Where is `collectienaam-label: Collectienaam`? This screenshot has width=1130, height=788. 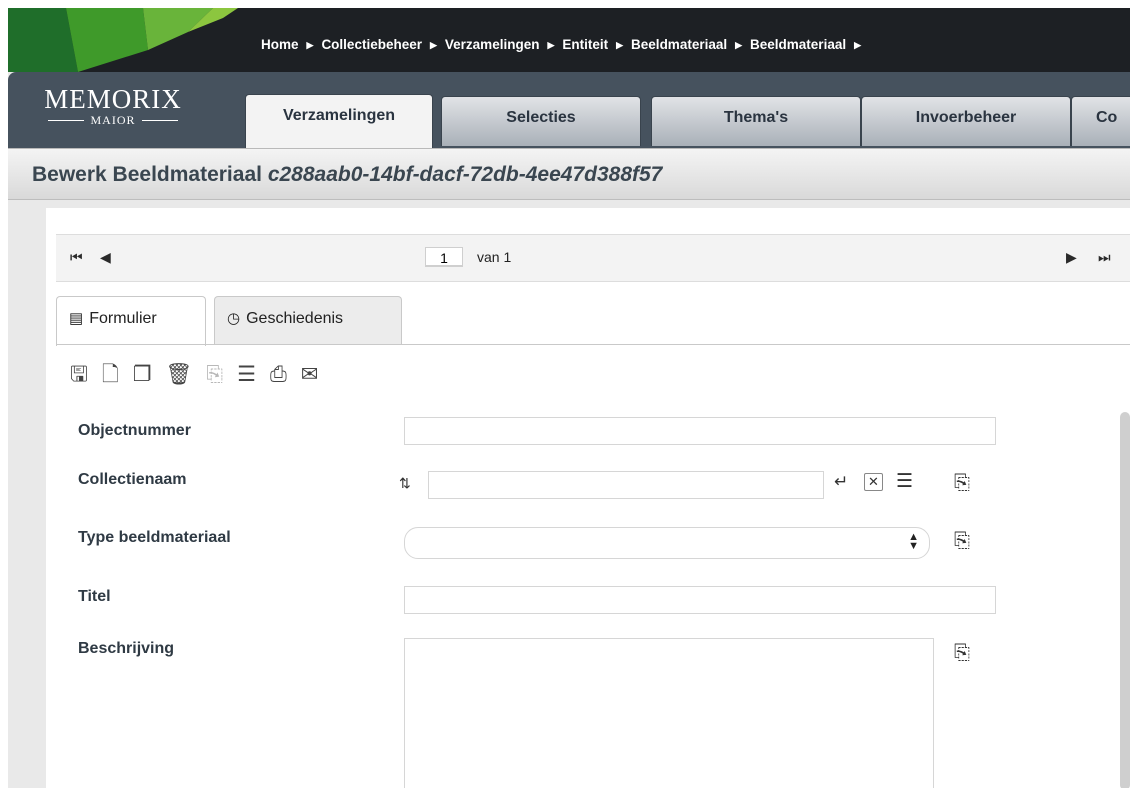
collectienaam-label: Collectienaam is located at coordinates (132, 479).